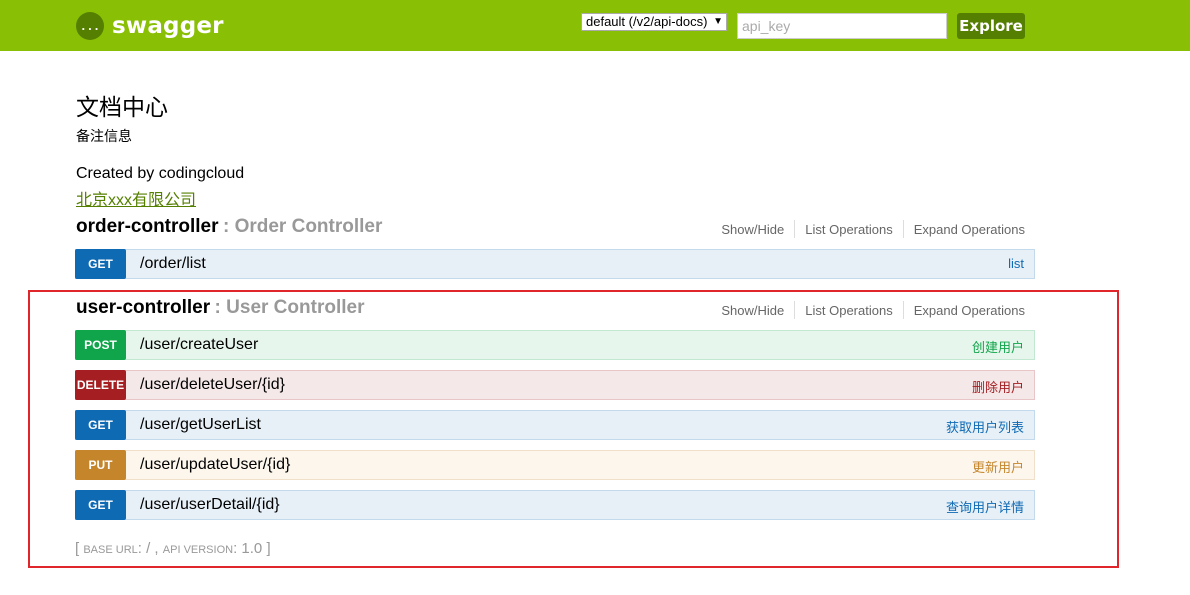 The width and height of the screenshot is (1190, 595). I want to click on api-info-footer: [ base url: / , api version: 1.0 ], so click(173, 548).